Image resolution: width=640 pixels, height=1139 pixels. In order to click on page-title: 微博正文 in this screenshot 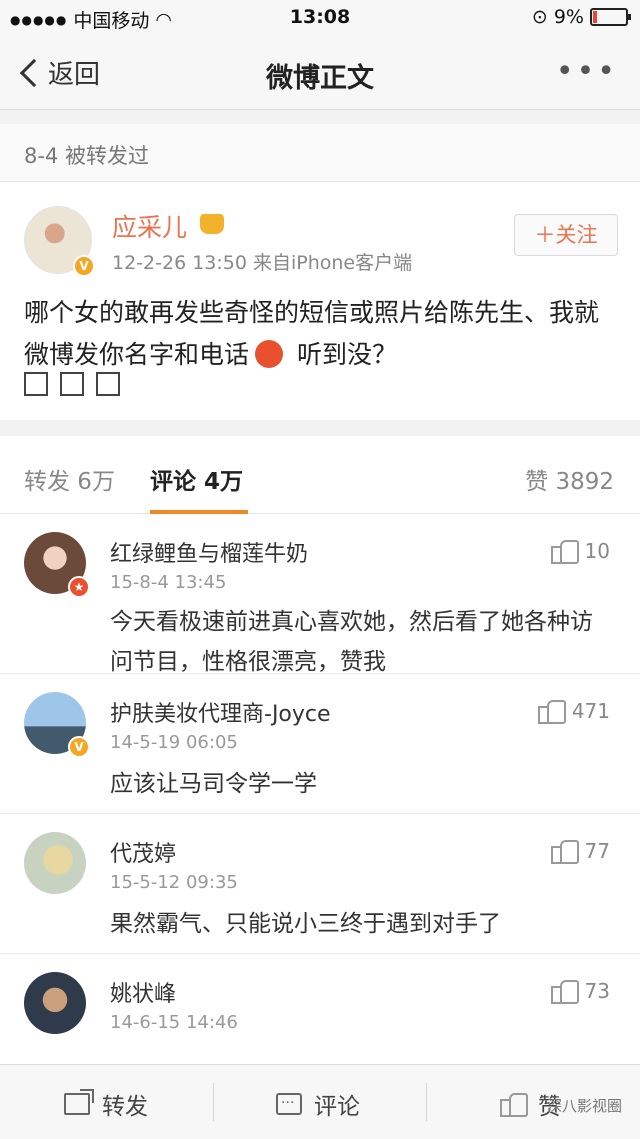, I will do `click(320, 78)`.